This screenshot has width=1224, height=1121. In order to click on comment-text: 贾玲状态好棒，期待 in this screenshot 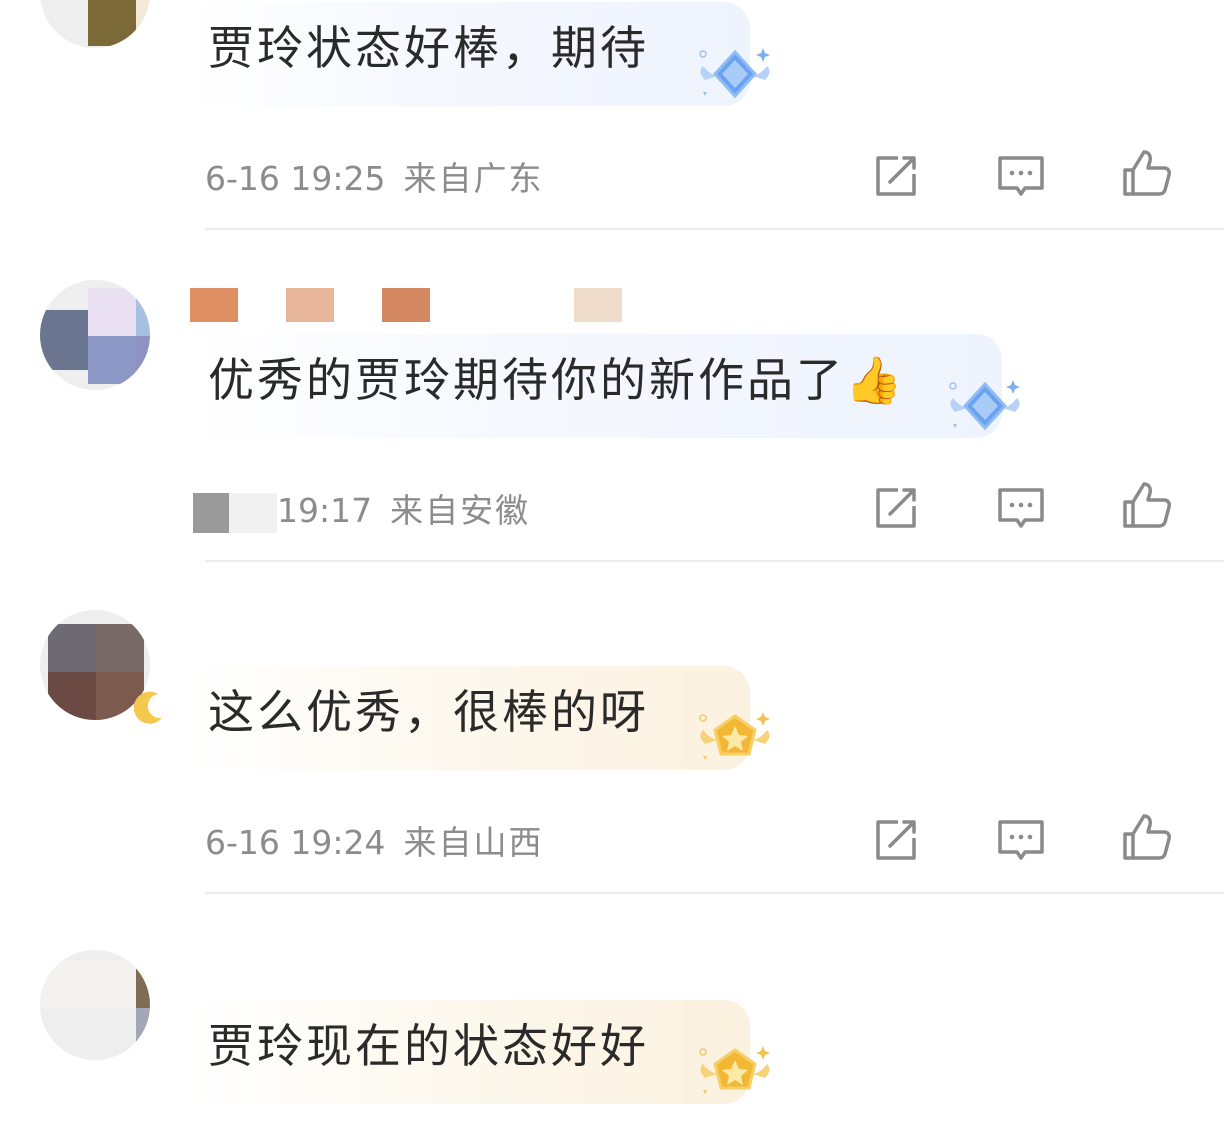, I will do `click(428, 48)`.